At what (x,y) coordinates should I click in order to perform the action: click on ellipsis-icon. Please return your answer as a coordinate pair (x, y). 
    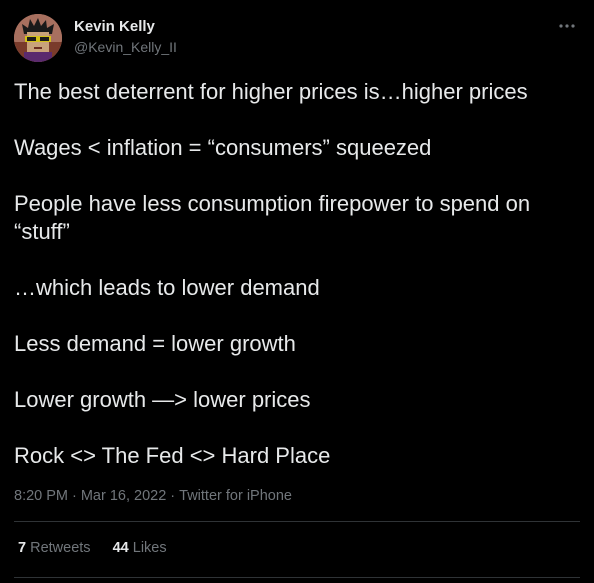
    Looking at the image, I should click on (567, 26).